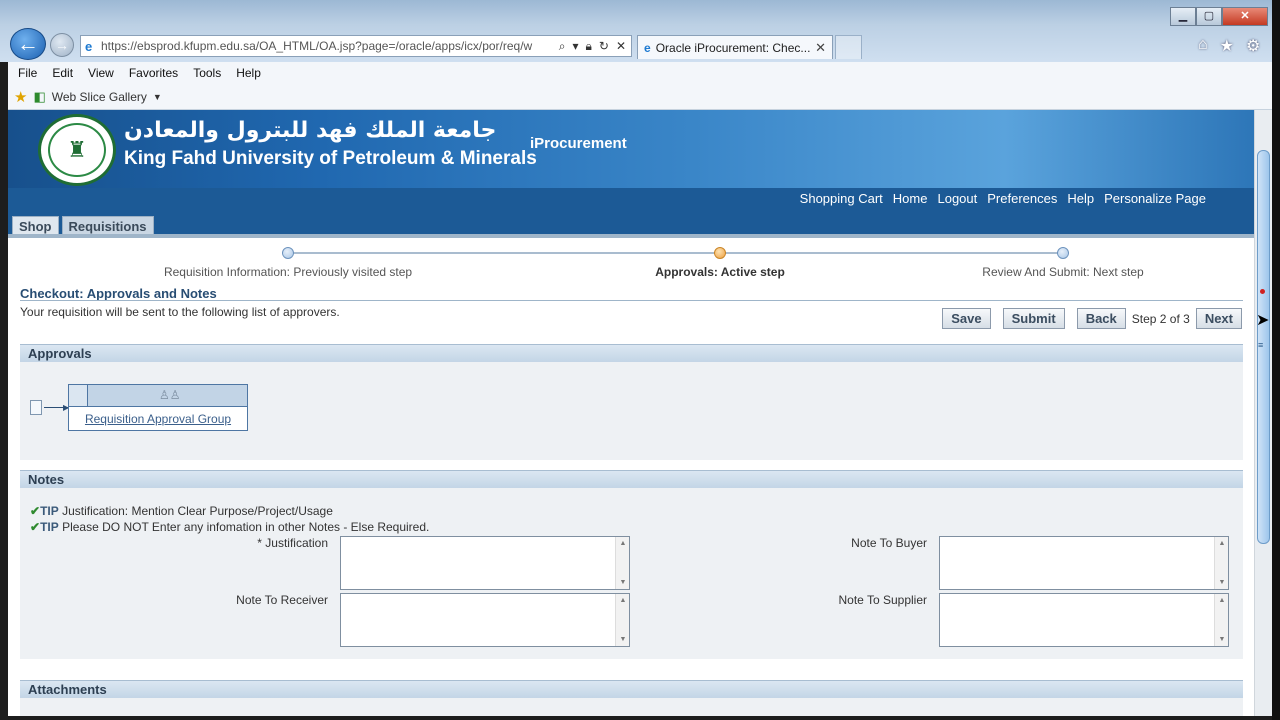 The height and width of the screenshot is (720, 1280). Describe the element at coordinates (170, 395) in the screenshot. I see `people-group-icon: ♙♙` at that location.